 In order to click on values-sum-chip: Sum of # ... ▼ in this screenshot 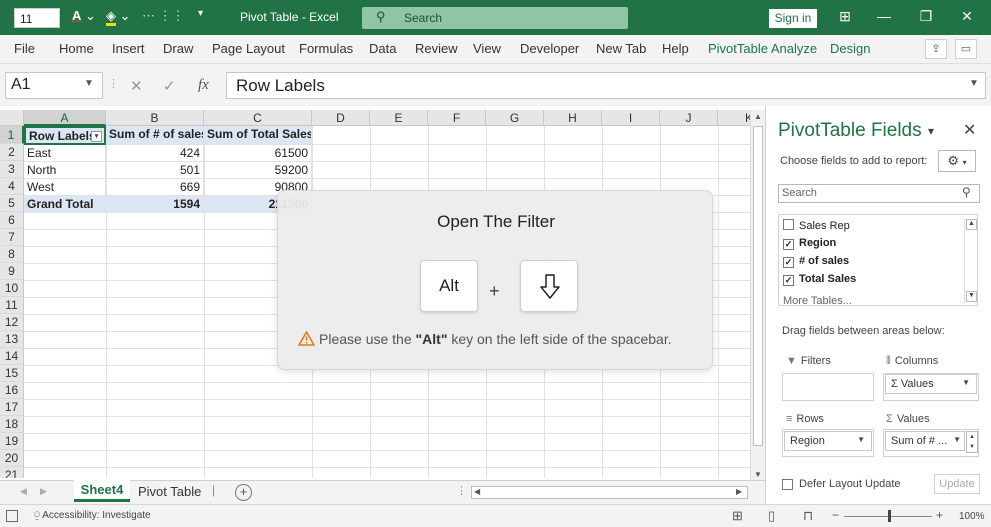, I will do `click(925, 441)`.